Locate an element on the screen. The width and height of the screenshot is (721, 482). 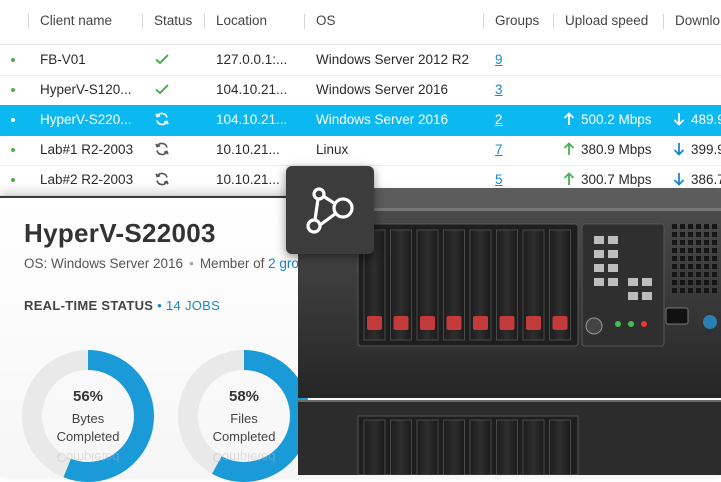
upload-speed-cell: 300.7 Mbps is located at coordinates (616, 179).